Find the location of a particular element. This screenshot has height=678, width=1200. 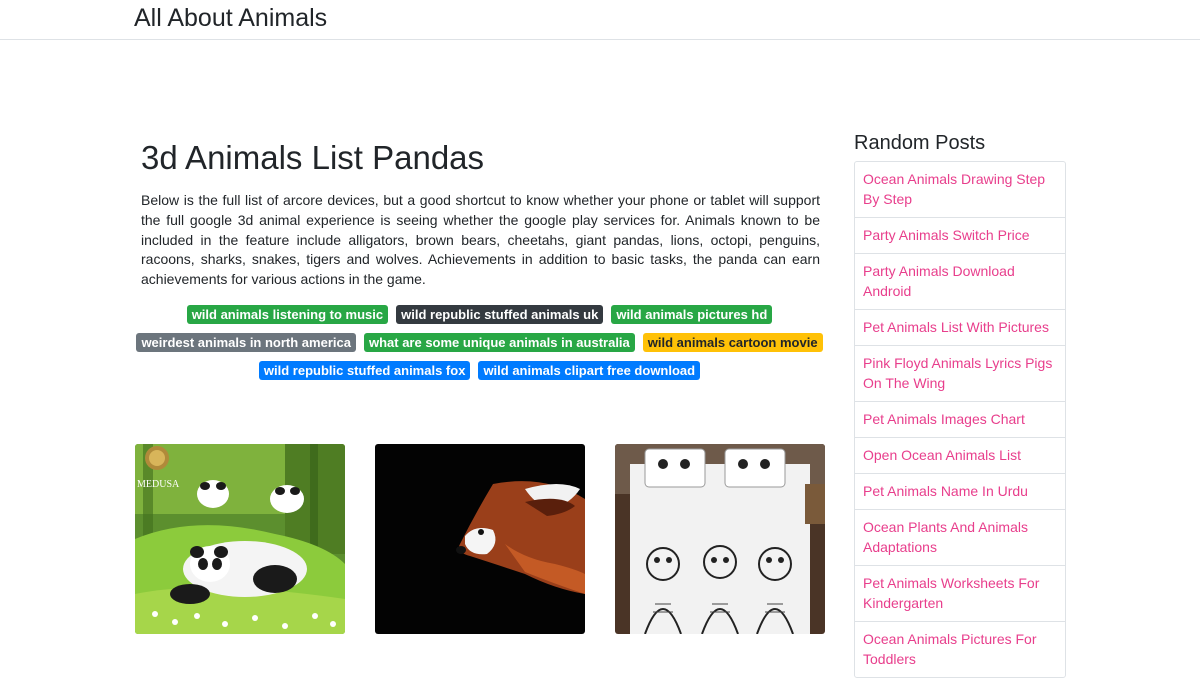

sidebar-title: Random Posts is located at coordinates (920, 143).